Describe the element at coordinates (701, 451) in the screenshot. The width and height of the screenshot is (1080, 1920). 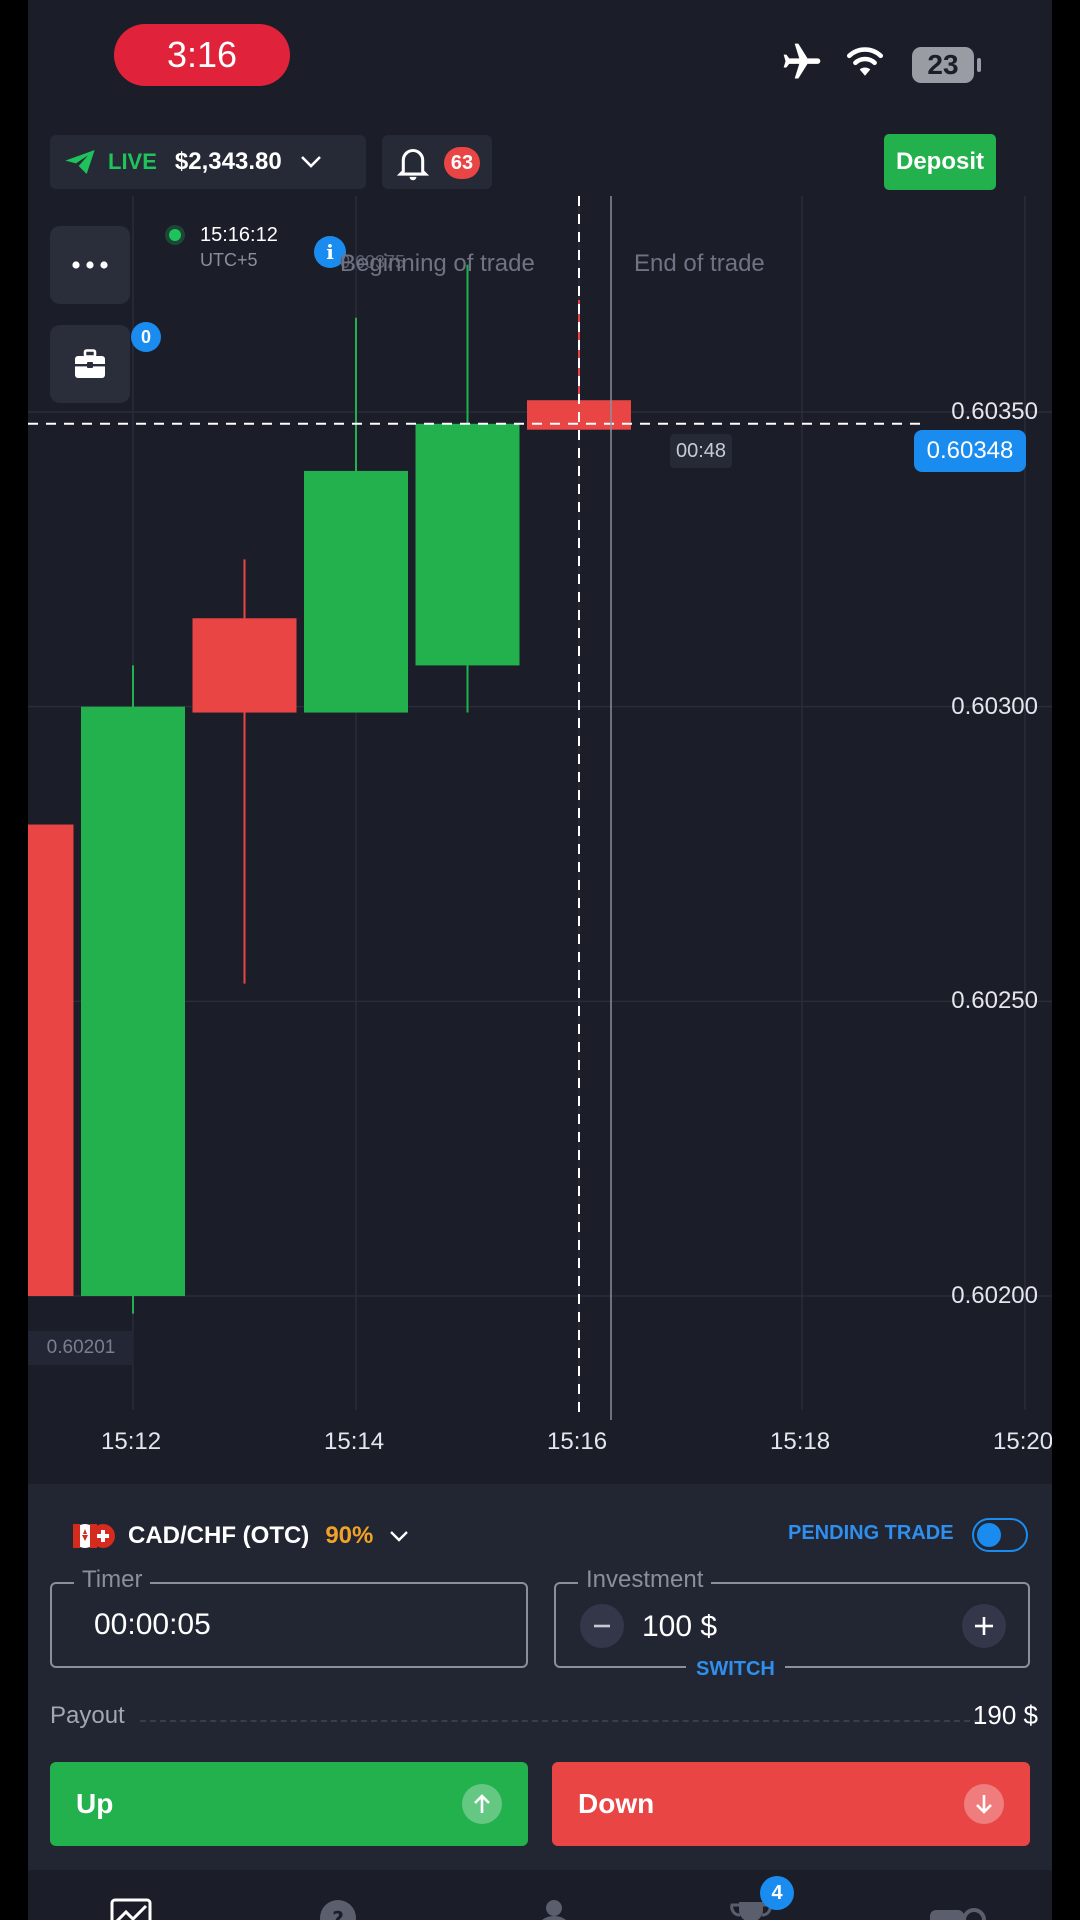
I see `trade-countdown: 00:48` at that location.